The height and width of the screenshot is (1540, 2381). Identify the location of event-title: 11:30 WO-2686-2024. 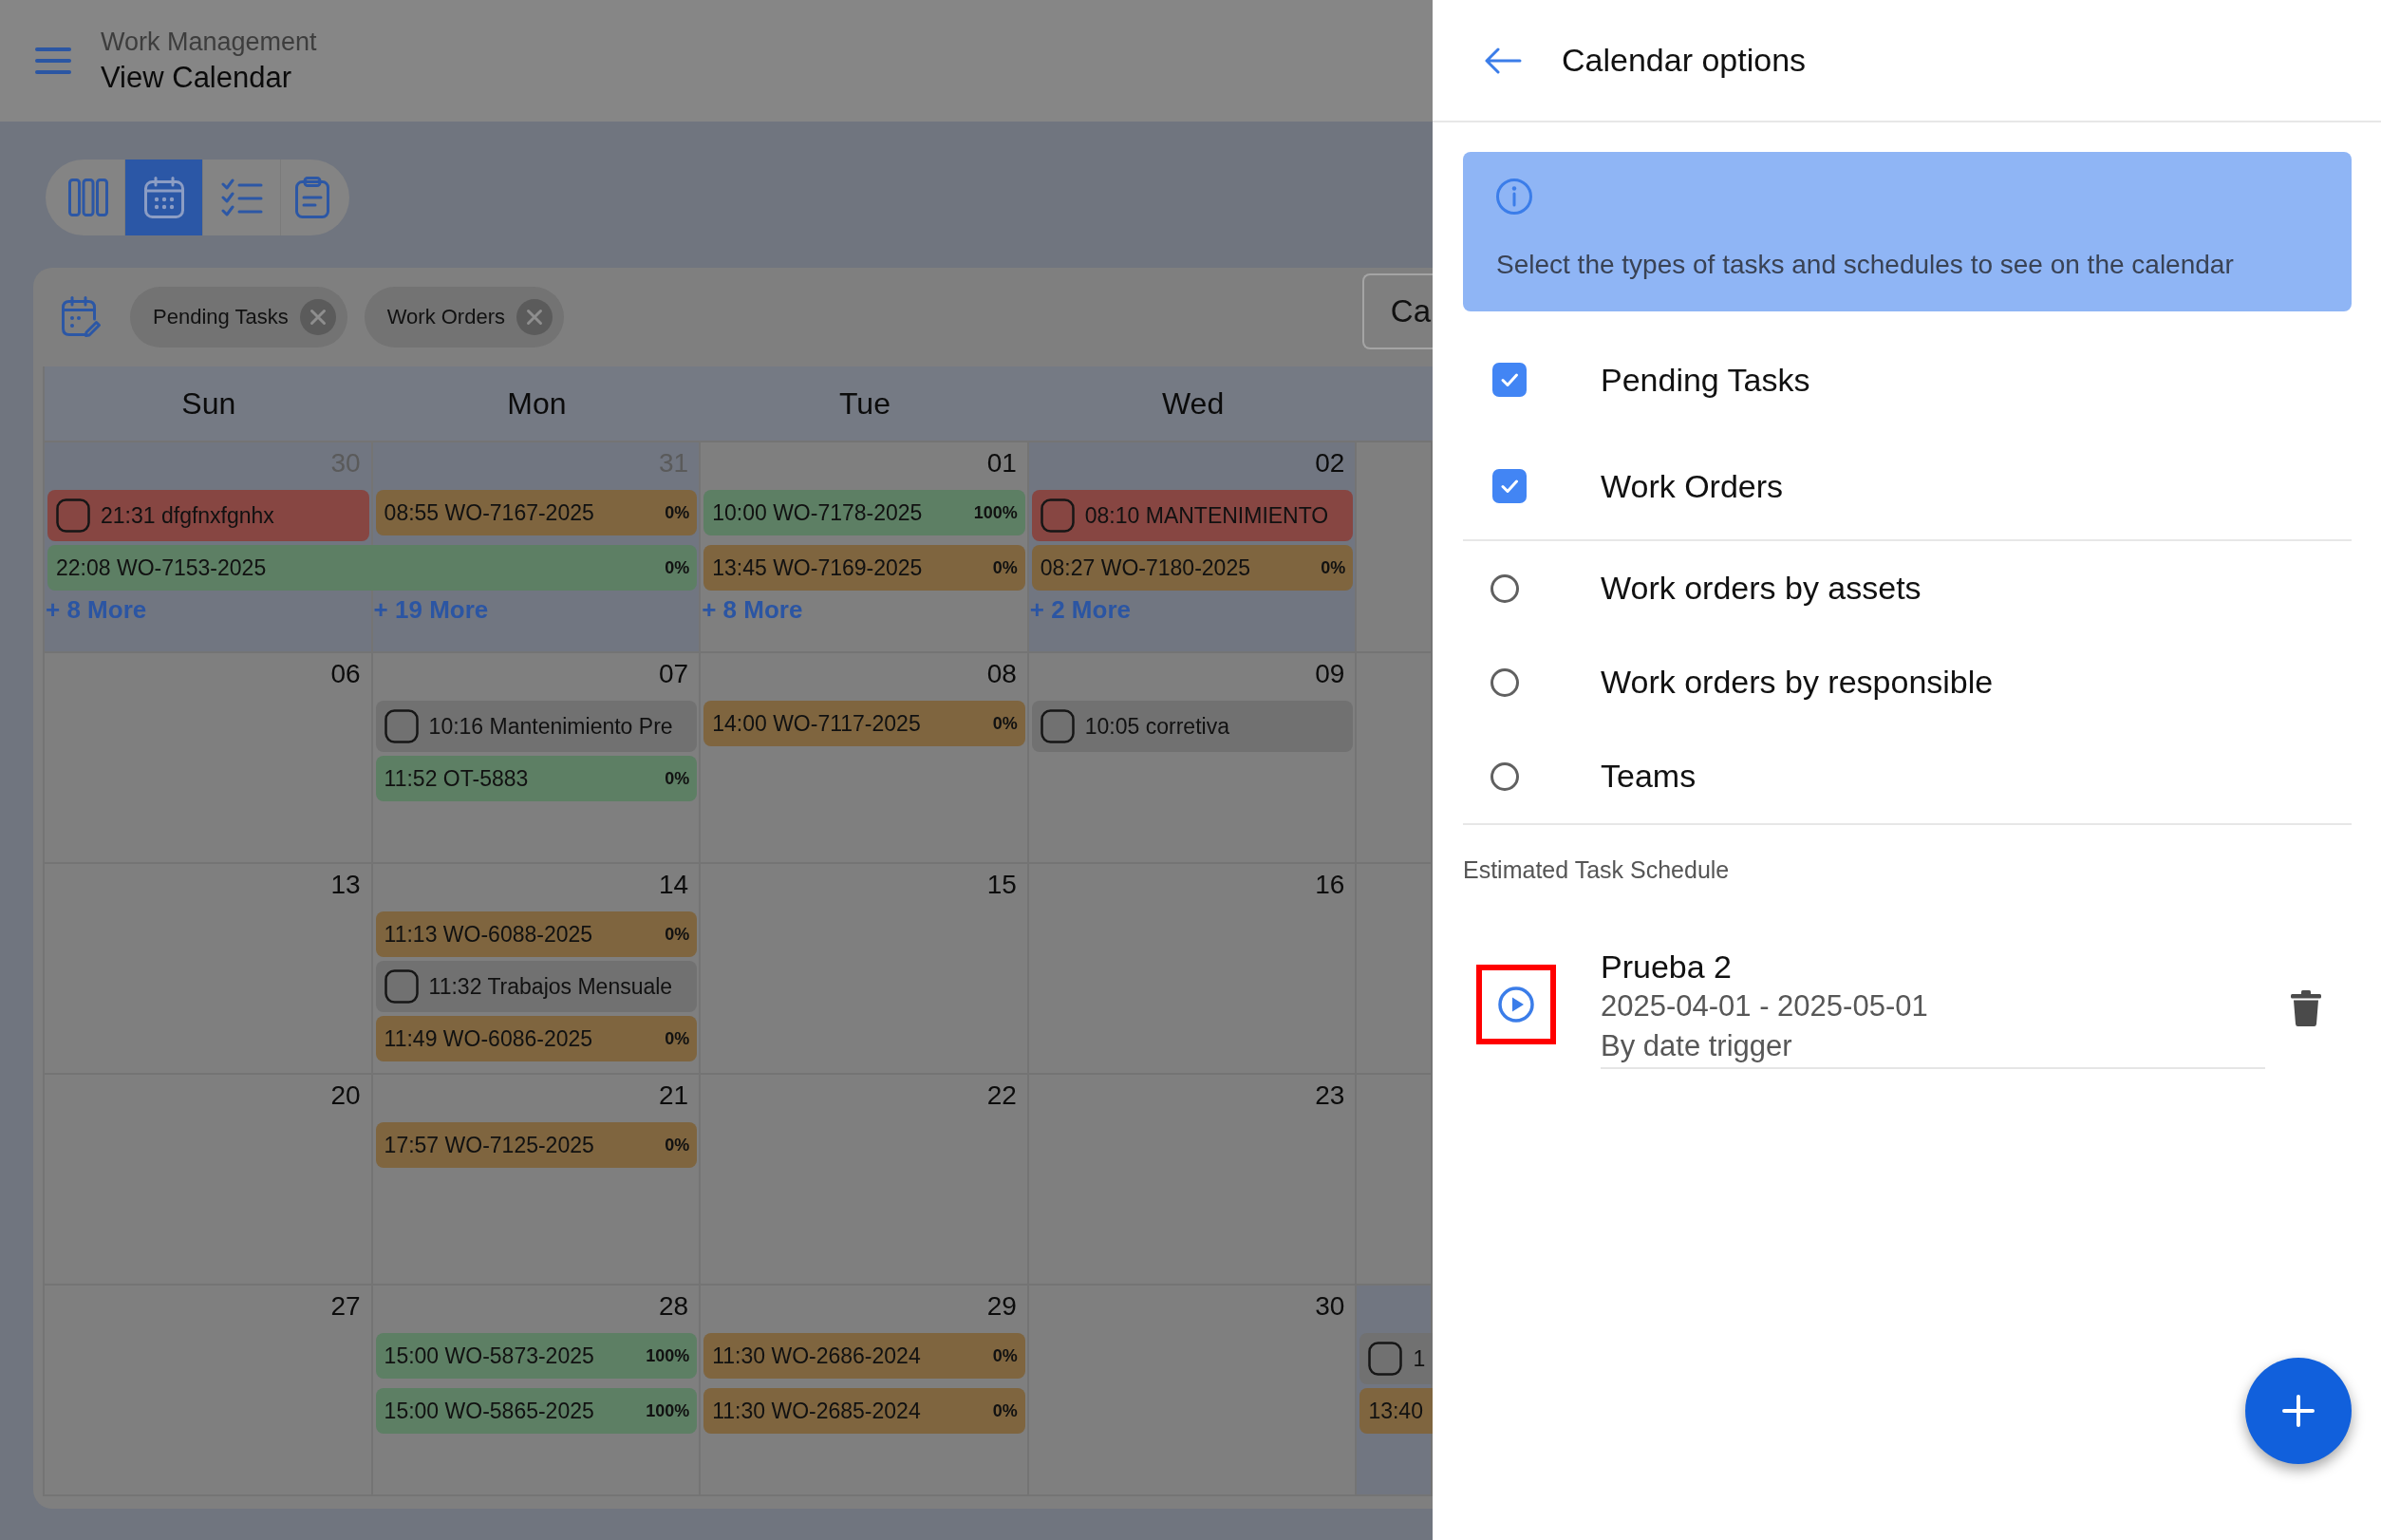
(817, 1356).